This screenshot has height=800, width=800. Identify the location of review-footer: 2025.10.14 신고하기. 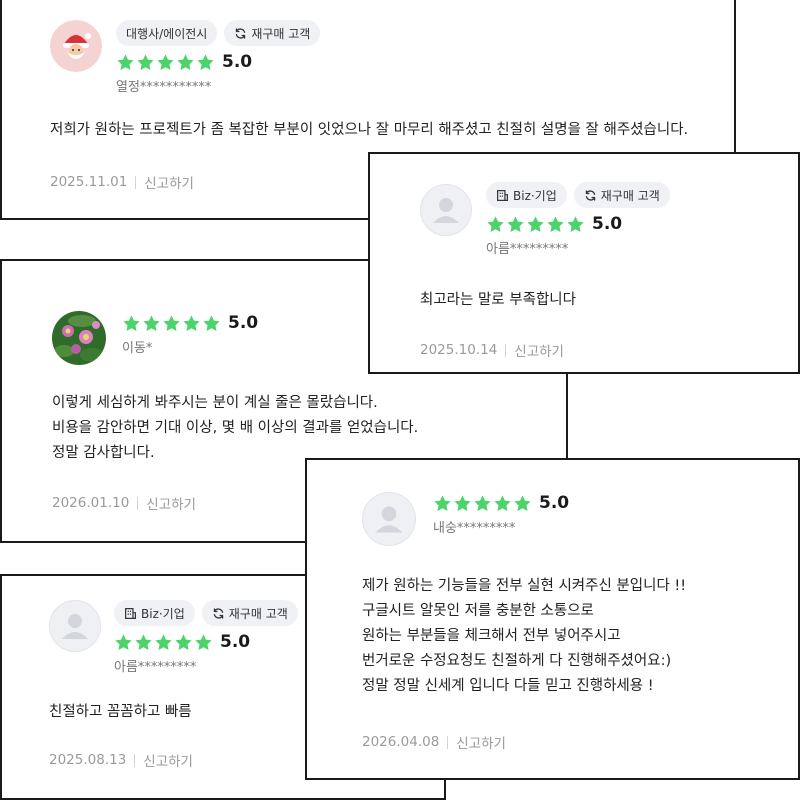
(492, 350).